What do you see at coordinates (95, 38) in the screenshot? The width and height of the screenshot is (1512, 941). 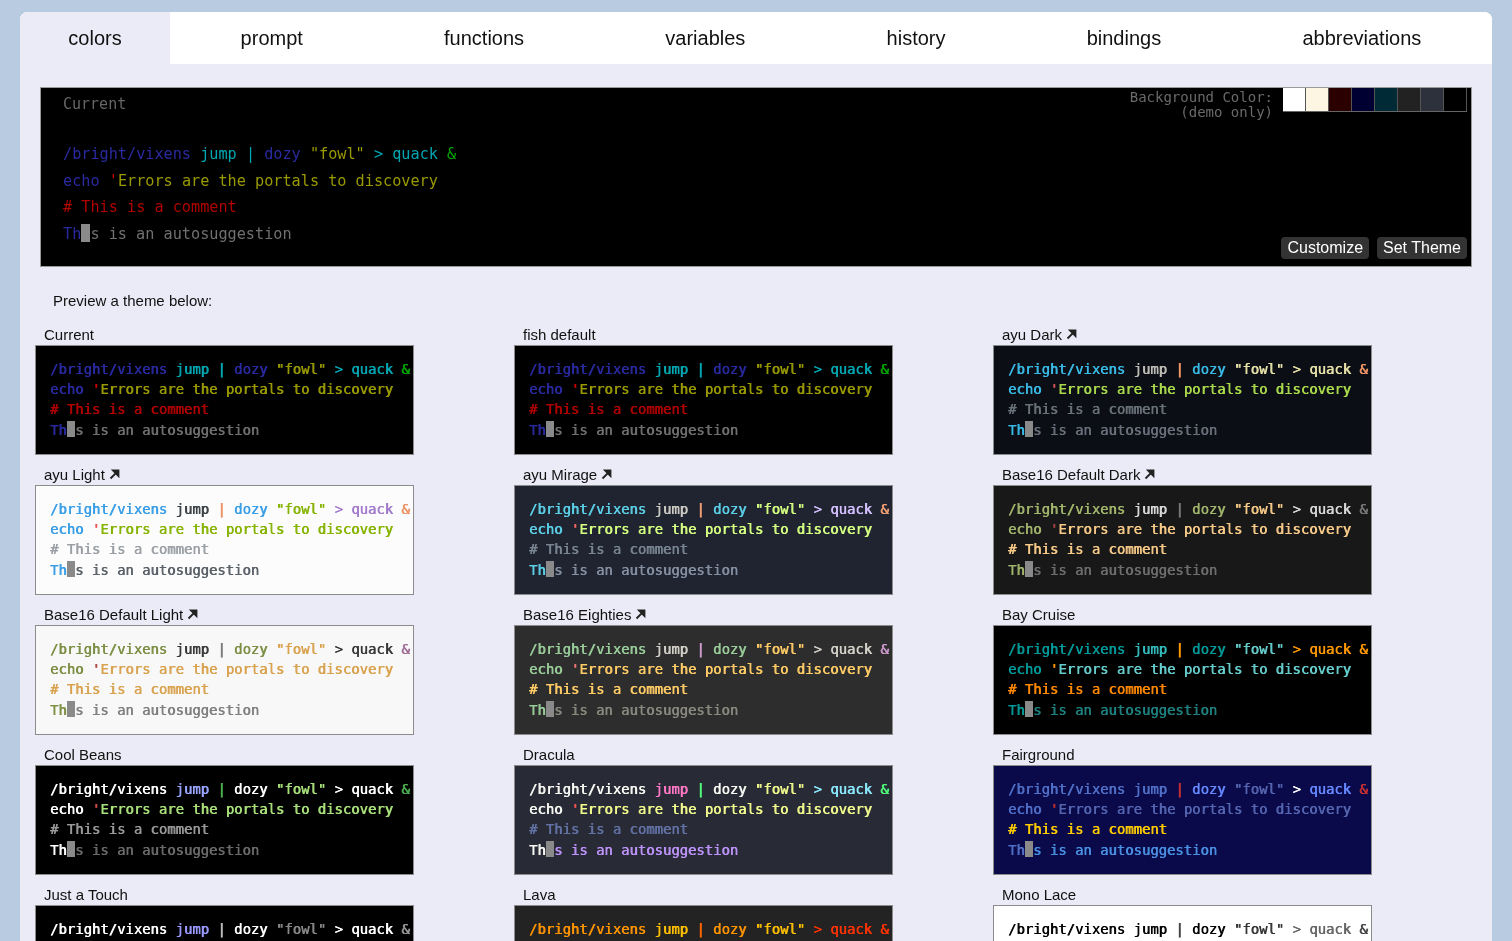 I see `tab: colors` at bounding box center [95, 38].